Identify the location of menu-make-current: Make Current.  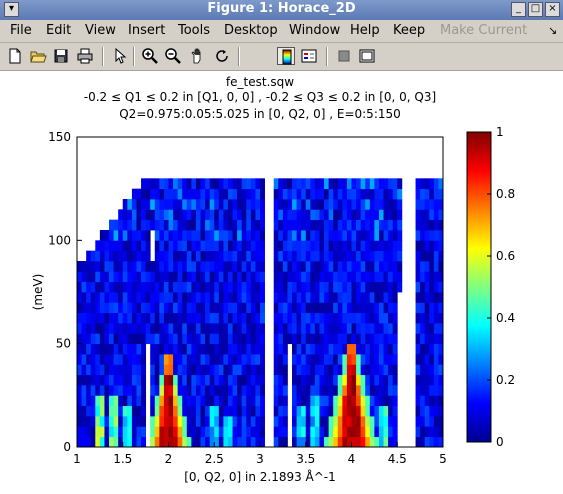
(483, 30).